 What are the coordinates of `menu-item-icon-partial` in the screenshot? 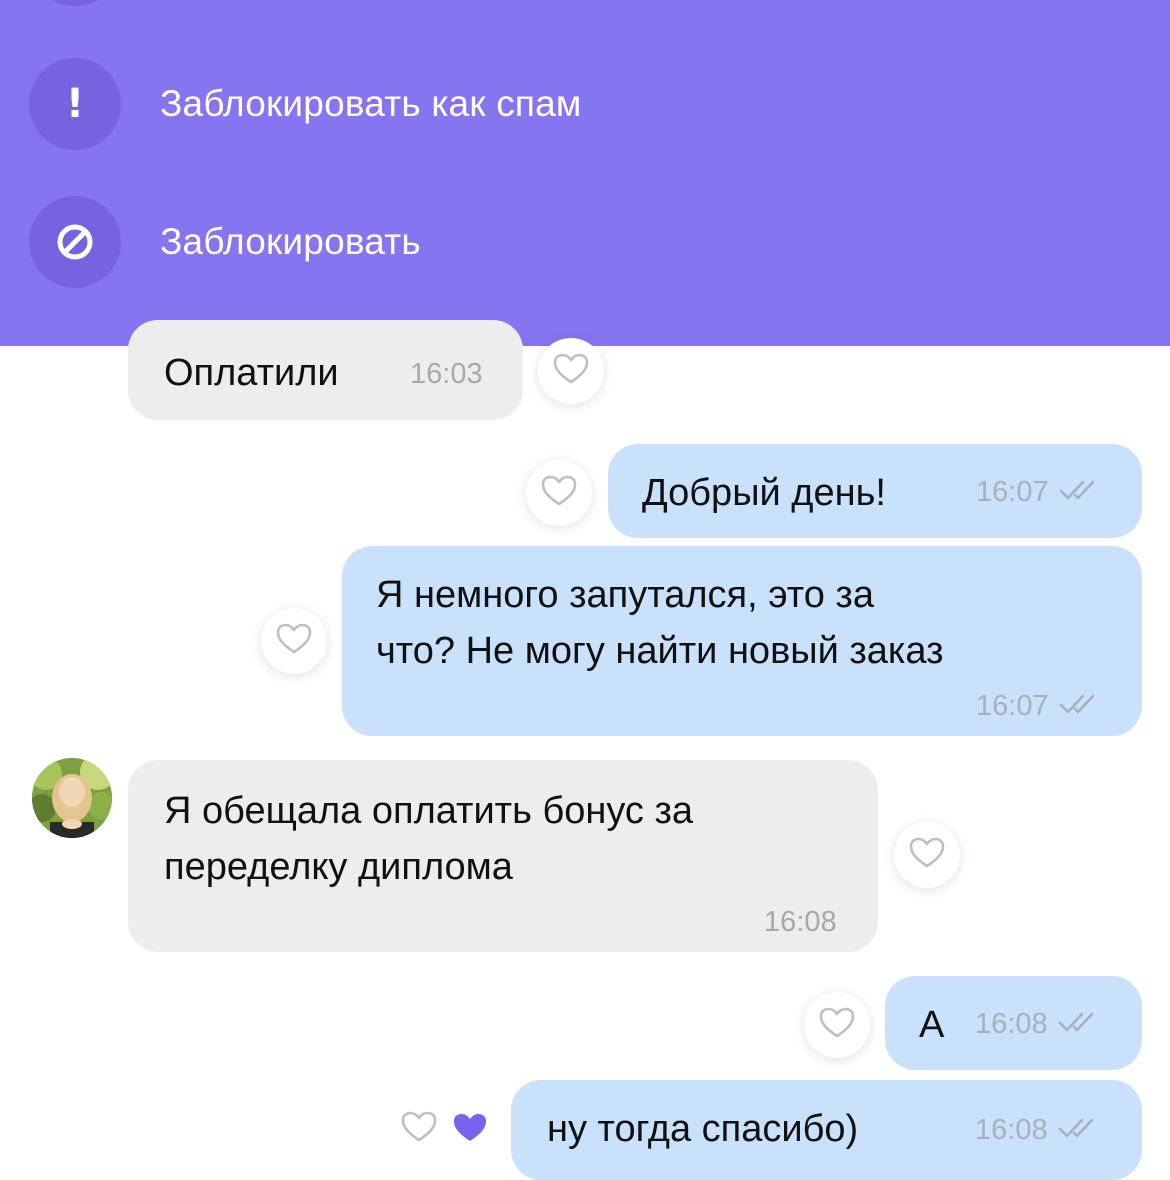 It's located at (75, 3).